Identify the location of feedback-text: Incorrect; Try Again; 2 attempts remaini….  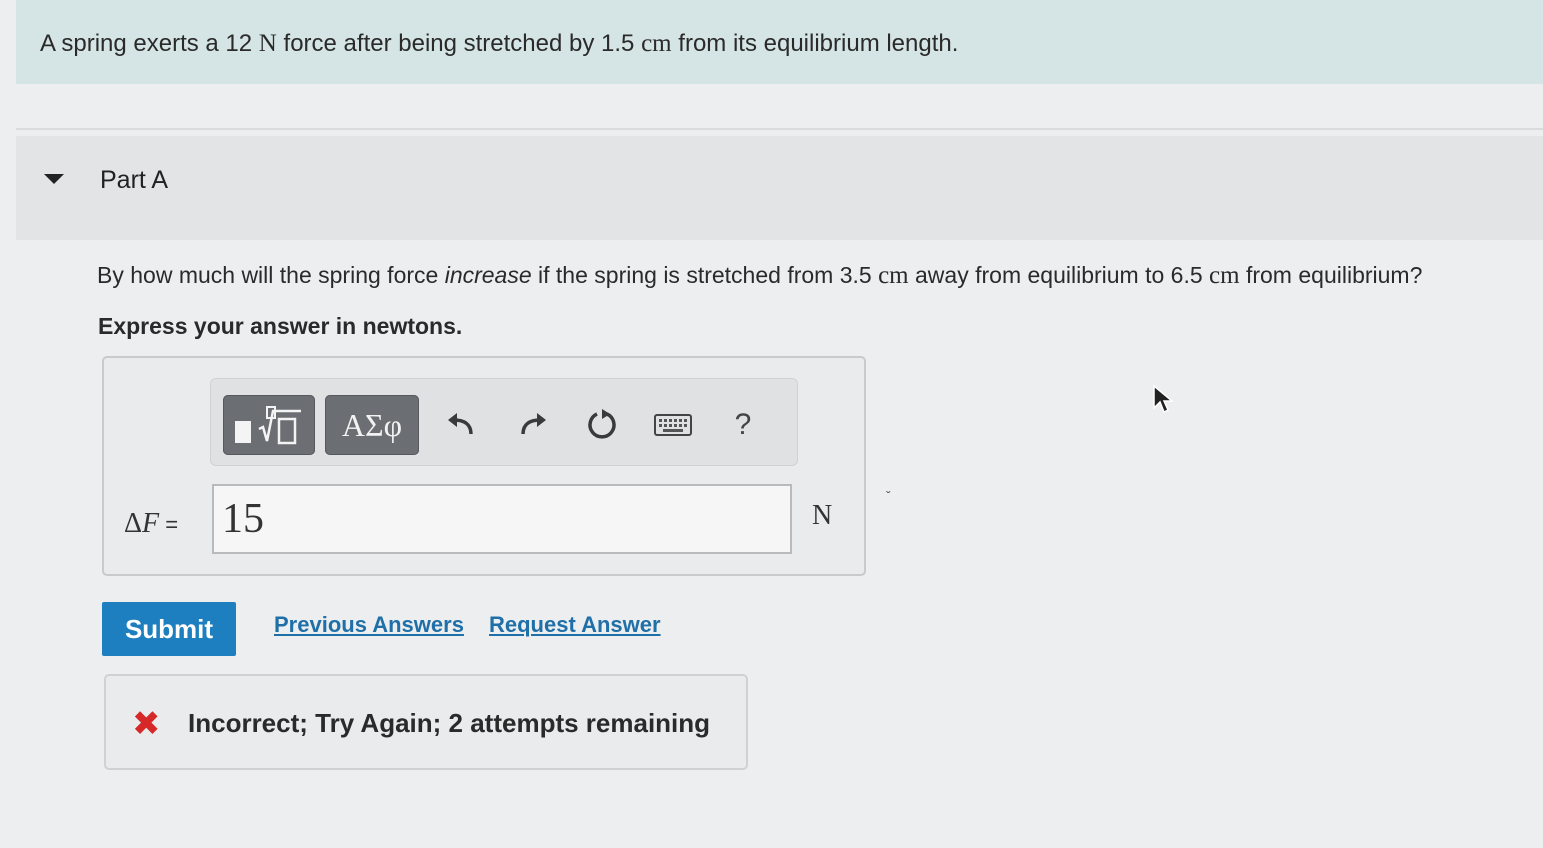
(449, 723).